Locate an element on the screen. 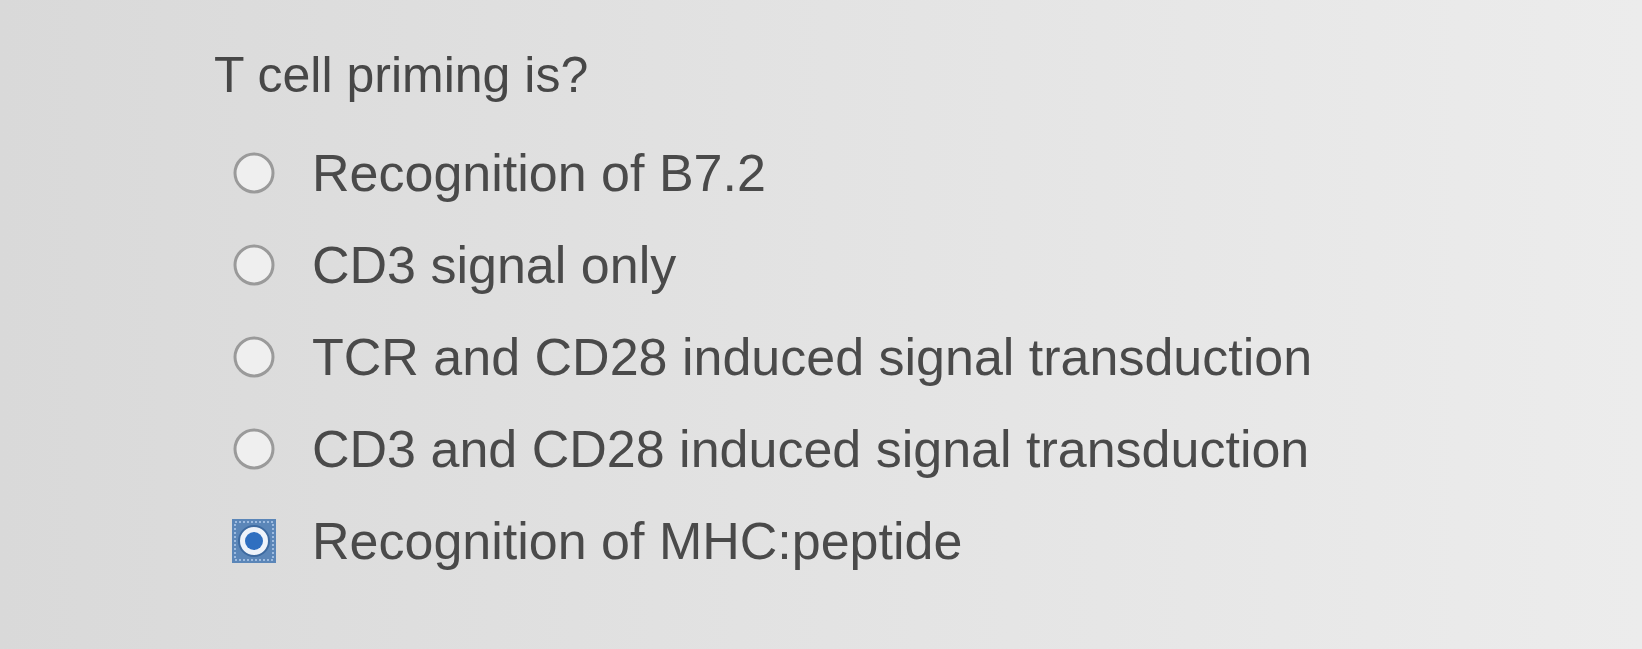  option-label: CD3 signal only is located at coordinates (494, 265).